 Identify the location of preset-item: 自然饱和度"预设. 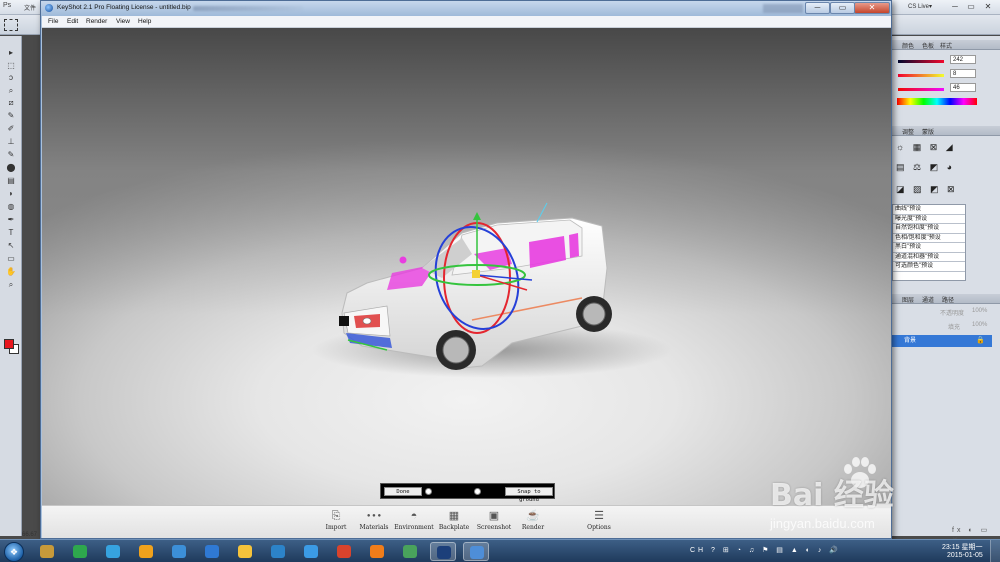
(929, 229).